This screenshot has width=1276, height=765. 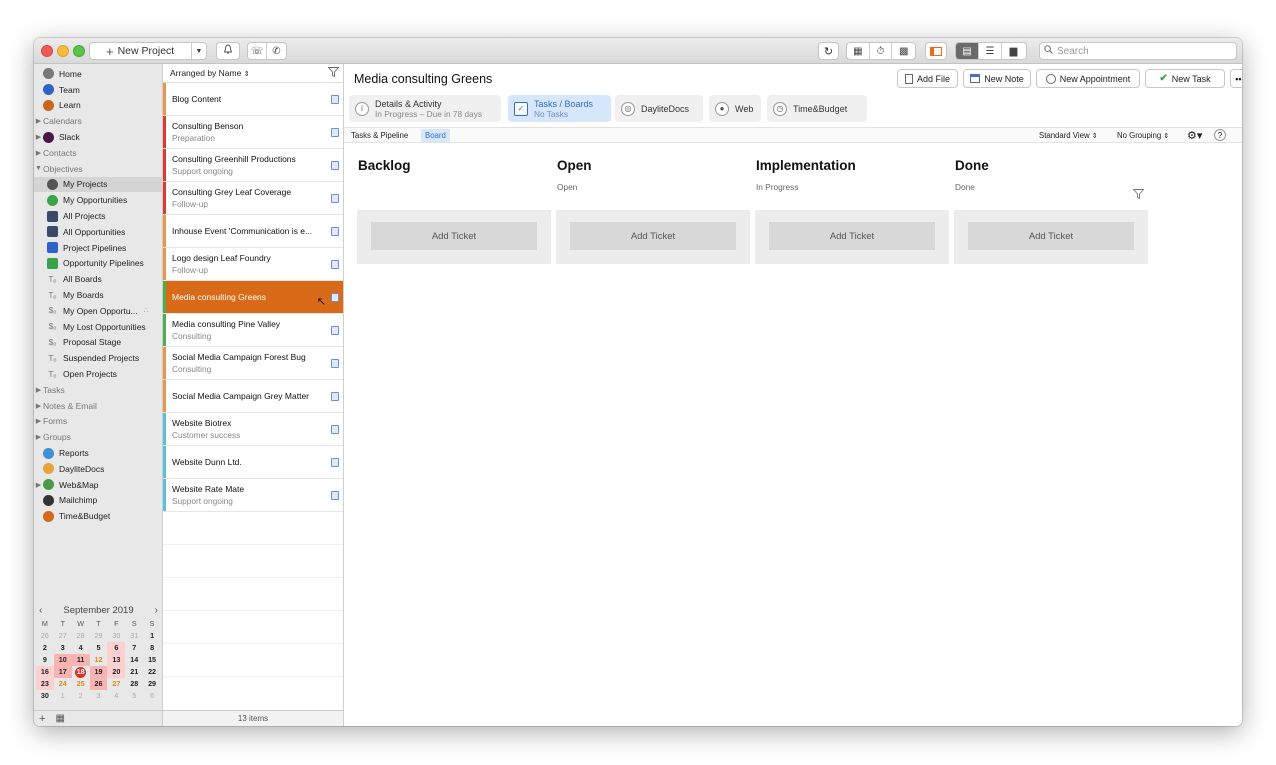 What do you see at coordinates (79, 51) in the screenshot?
I see `zoom-window-button` at bounding box center [79, 51].